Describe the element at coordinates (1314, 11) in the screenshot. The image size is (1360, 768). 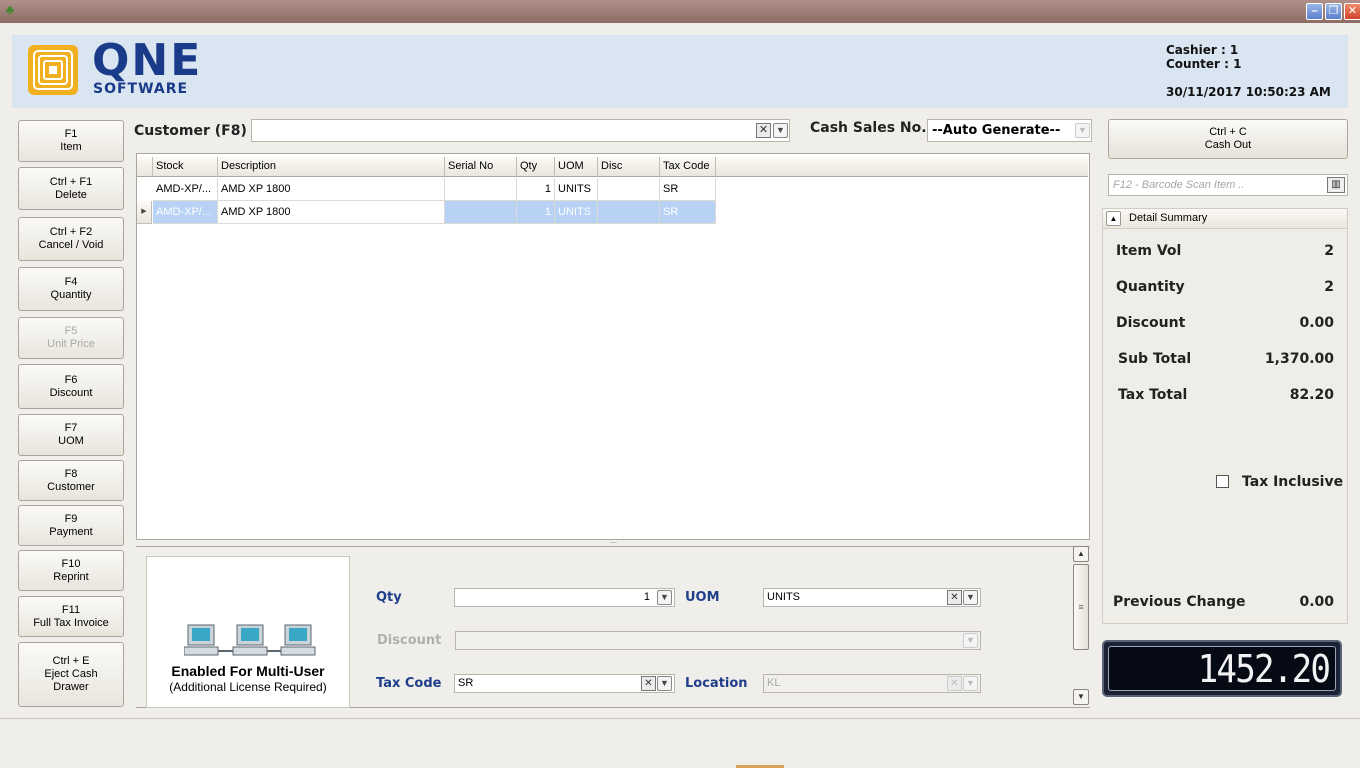
I see `minimize-button: –` at that location.